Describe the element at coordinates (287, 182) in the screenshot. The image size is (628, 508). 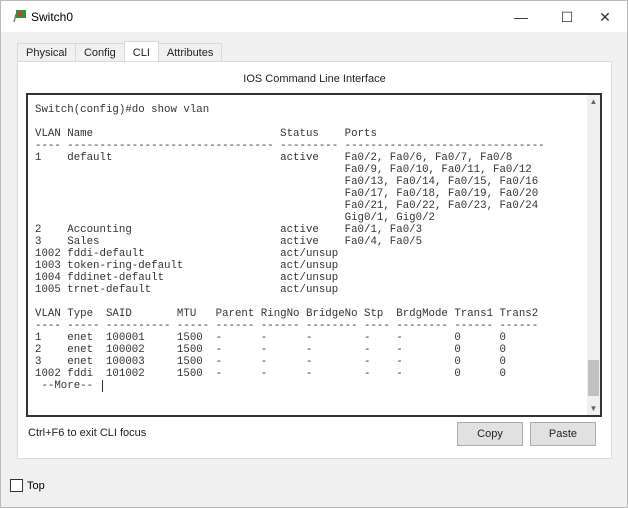
I see `terminal-line: Fa0/13, Fa0/14, Fa0/15, Fa0/16` at that location.